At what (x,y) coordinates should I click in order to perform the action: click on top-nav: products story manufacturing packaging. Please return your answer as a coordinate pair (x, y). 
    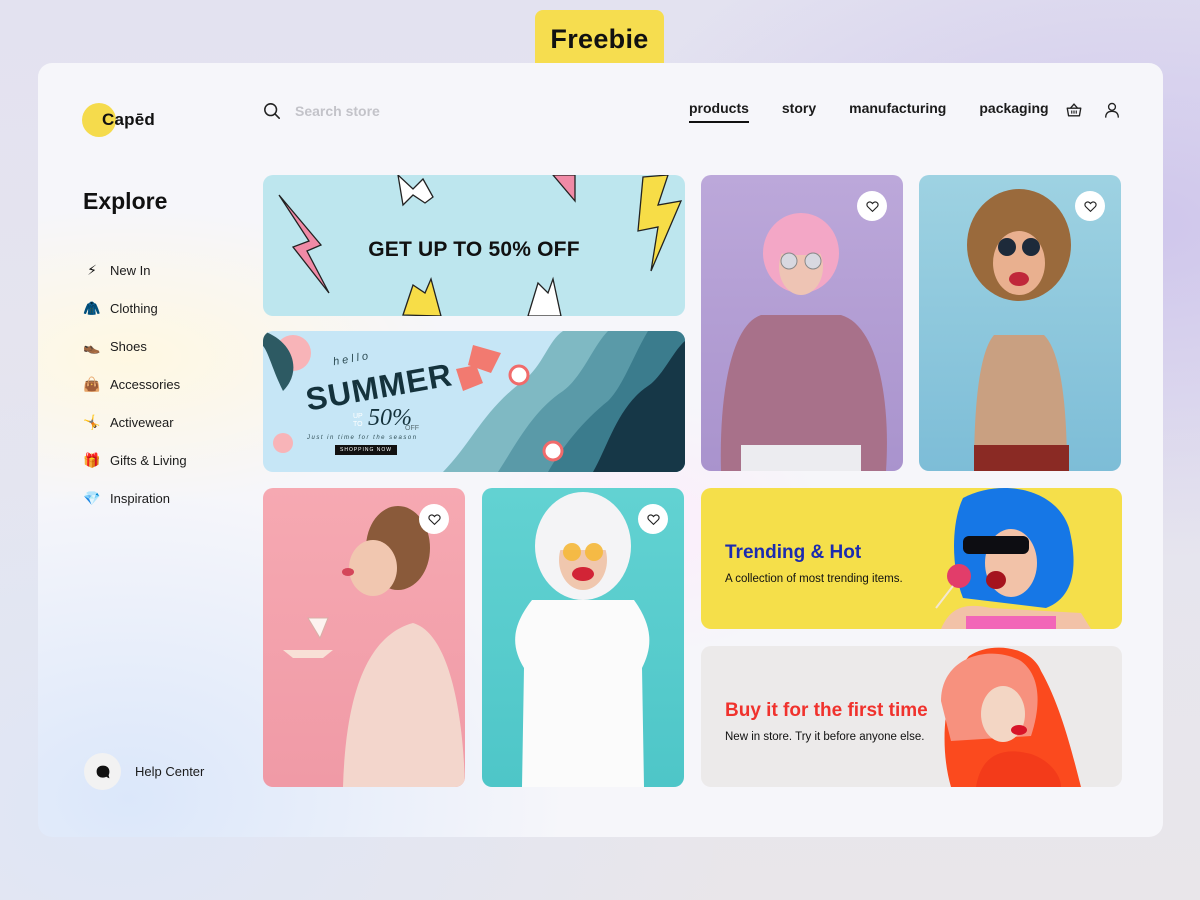
    Looking at the image, I should click on (885, 111).